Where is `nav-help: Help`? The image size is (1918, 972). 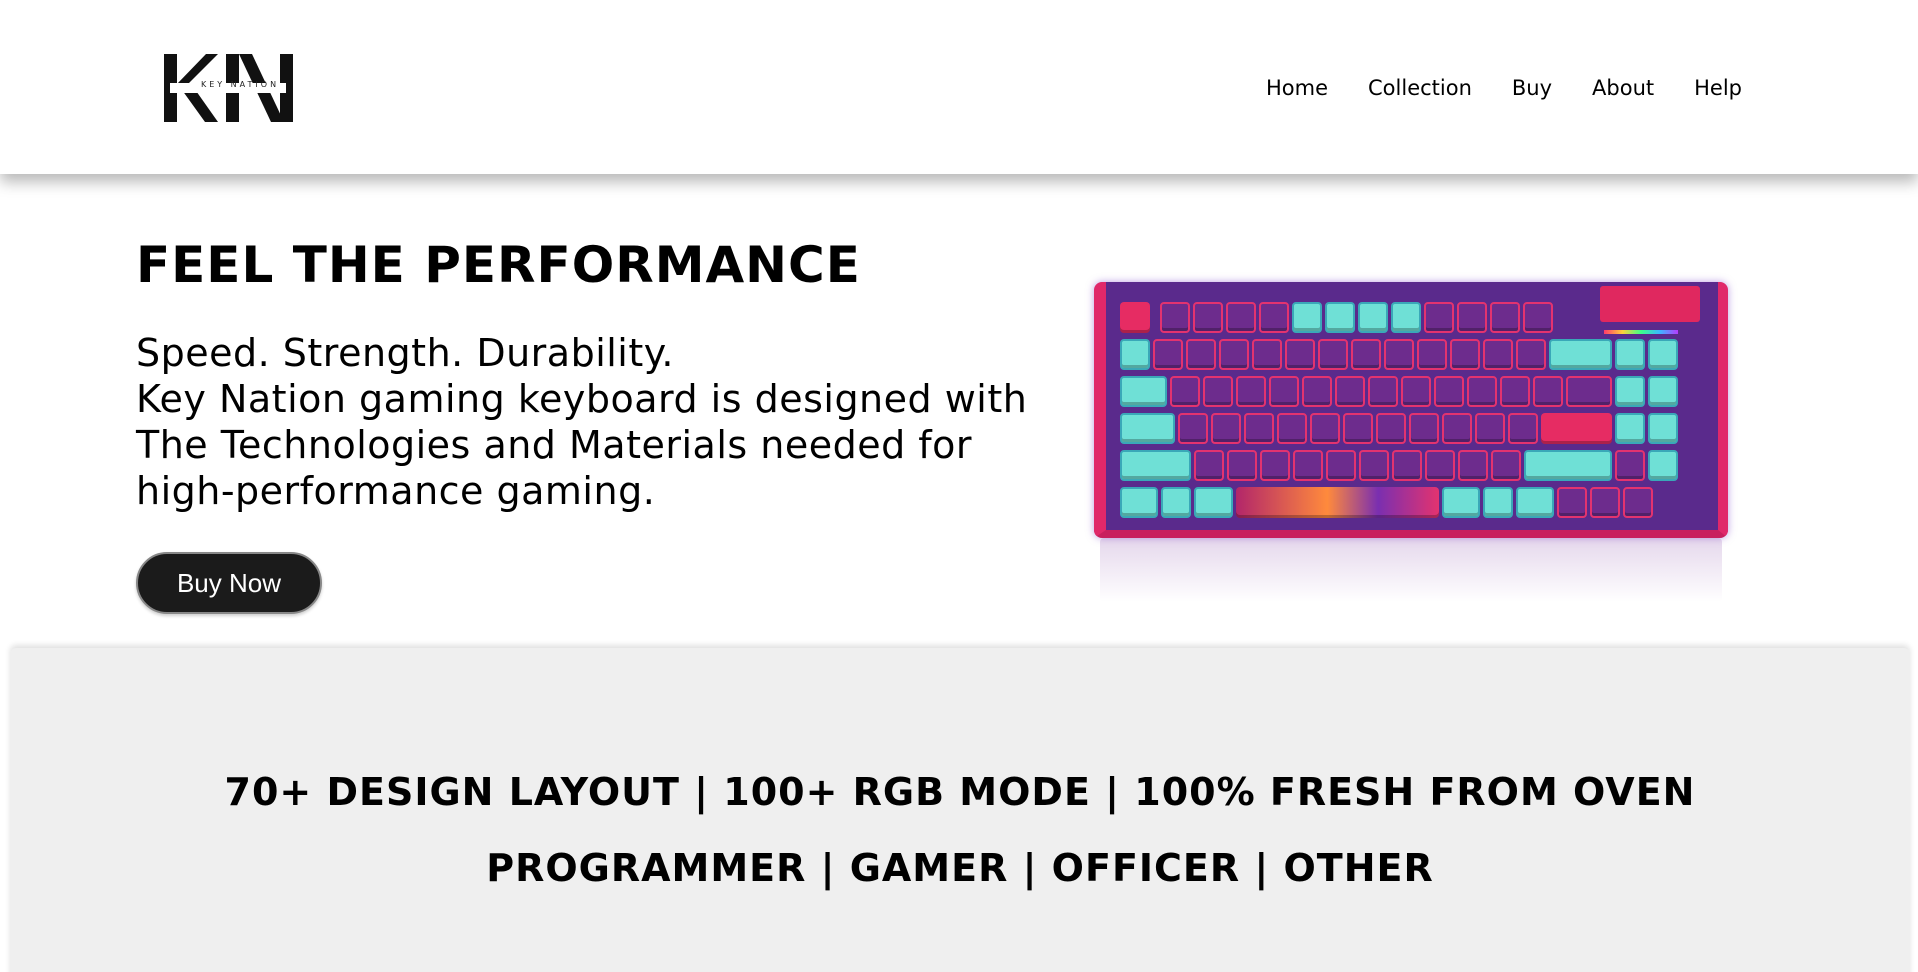
nav-help: Help is located at coordinates (1718, 88).